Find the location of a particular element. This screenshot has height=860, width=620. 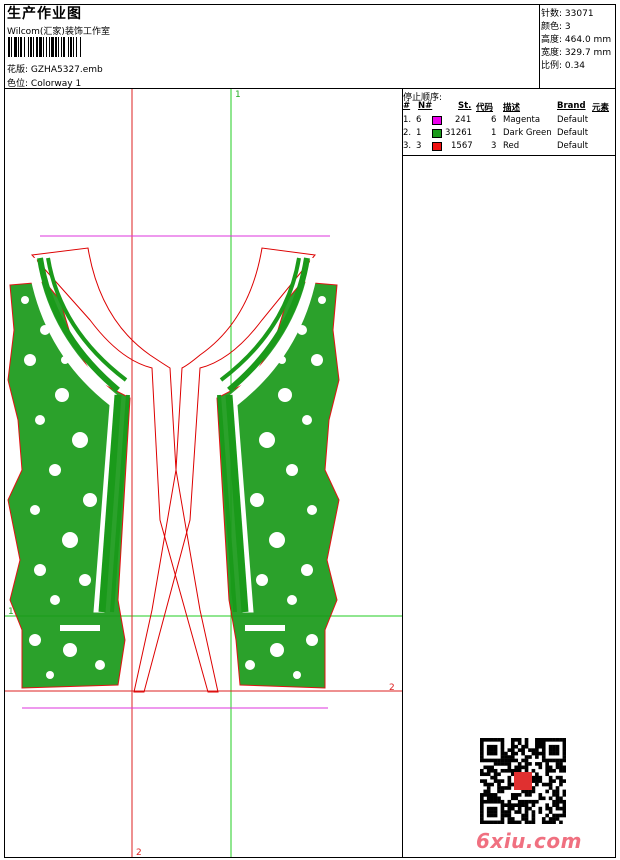

right-embroidery-panel is located at coordinates (278, 473).